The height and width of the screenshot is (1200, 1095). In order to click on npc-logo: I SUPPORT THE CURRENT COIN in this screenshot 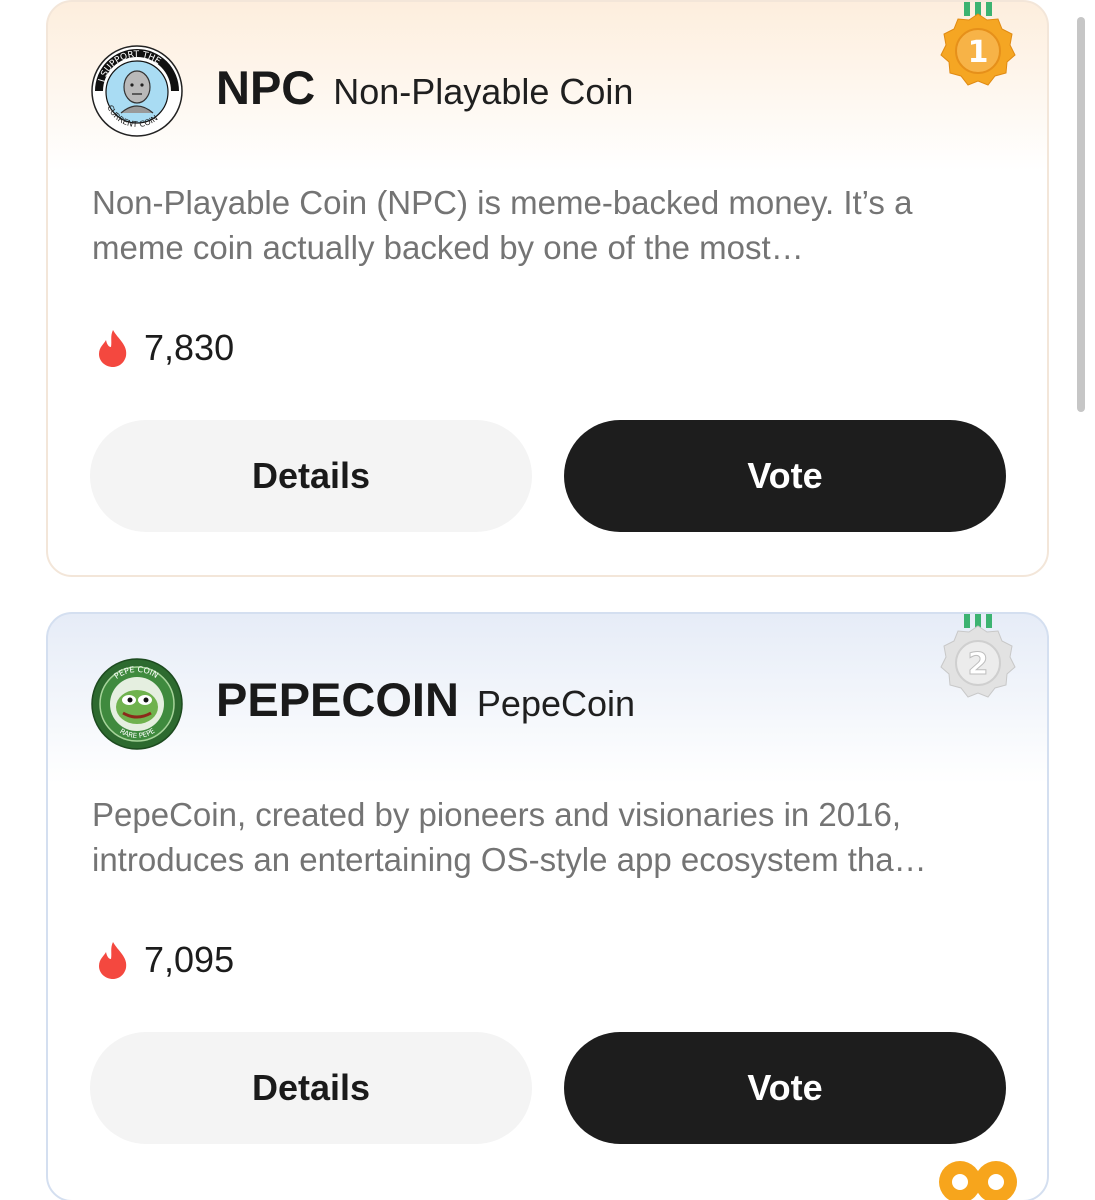, I will do `click(137, 91)`.